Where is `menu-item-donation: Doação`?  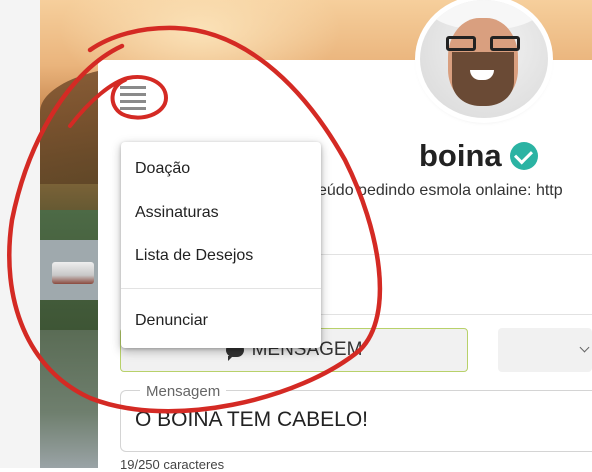 menu-item-donation: Doação is located at coordinates (162, 169).